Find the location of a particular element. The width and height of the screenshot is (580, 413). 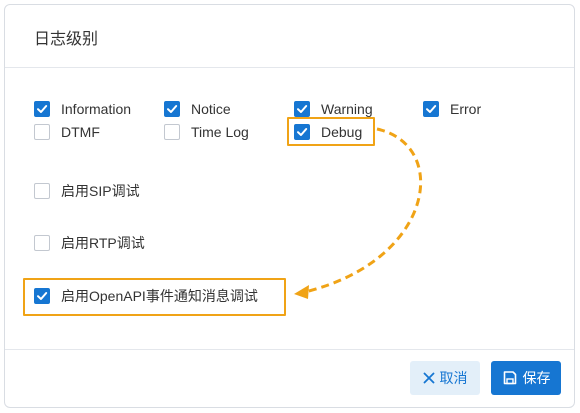

save-label: 保存 is located at coordinates (536, 378).